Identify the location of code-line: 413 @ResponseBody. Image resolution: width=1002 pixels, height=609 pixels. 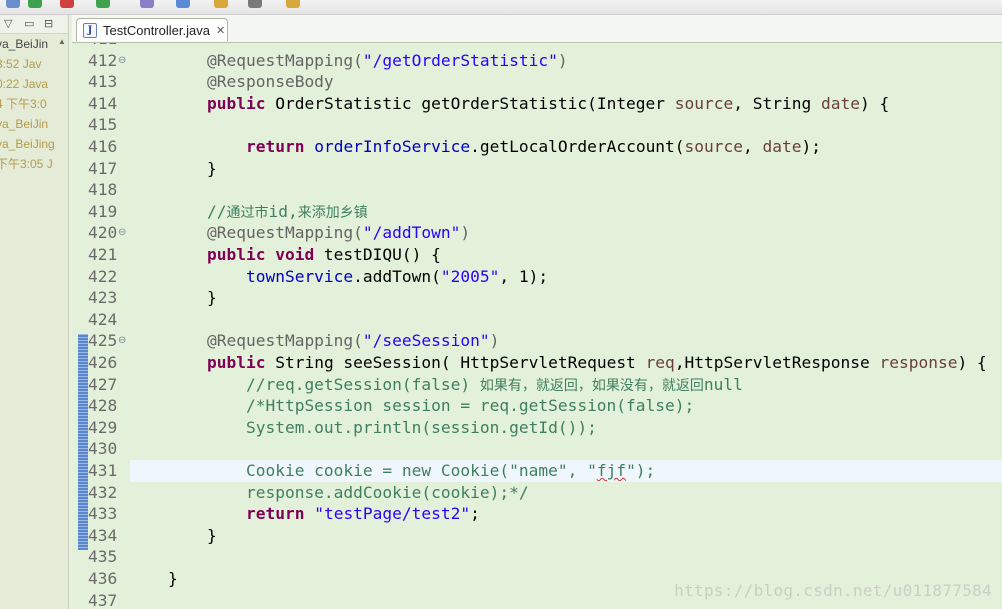
(537, 82).